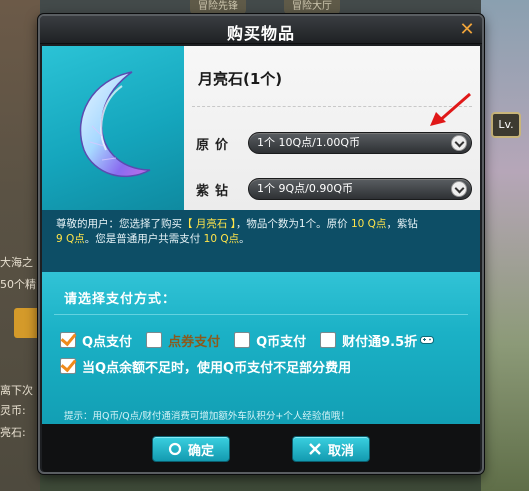 This screenshot has width=529, height=491. What do you see at coordinates (144, 239) in the screenshot?
I see `desc-text-4: 。您是普通用户共需支付` at bounding box center [144, 239].